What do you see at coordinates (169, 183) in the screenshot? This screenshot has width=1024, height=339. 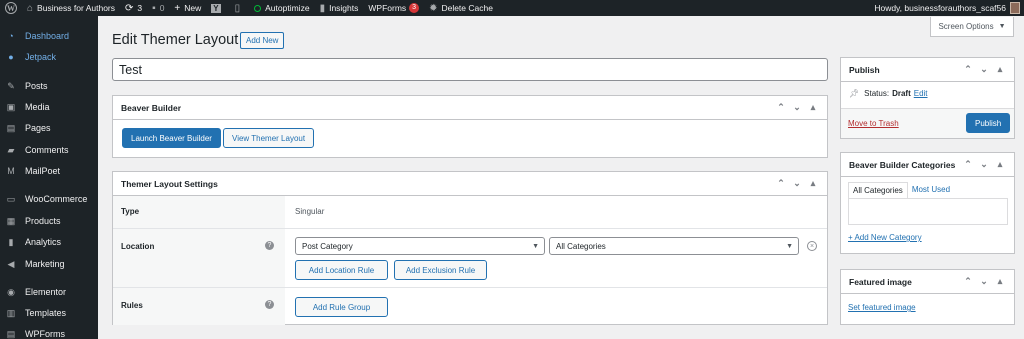 I see `box-title: Themer Layout Settings` at bounding box center [169, 183].